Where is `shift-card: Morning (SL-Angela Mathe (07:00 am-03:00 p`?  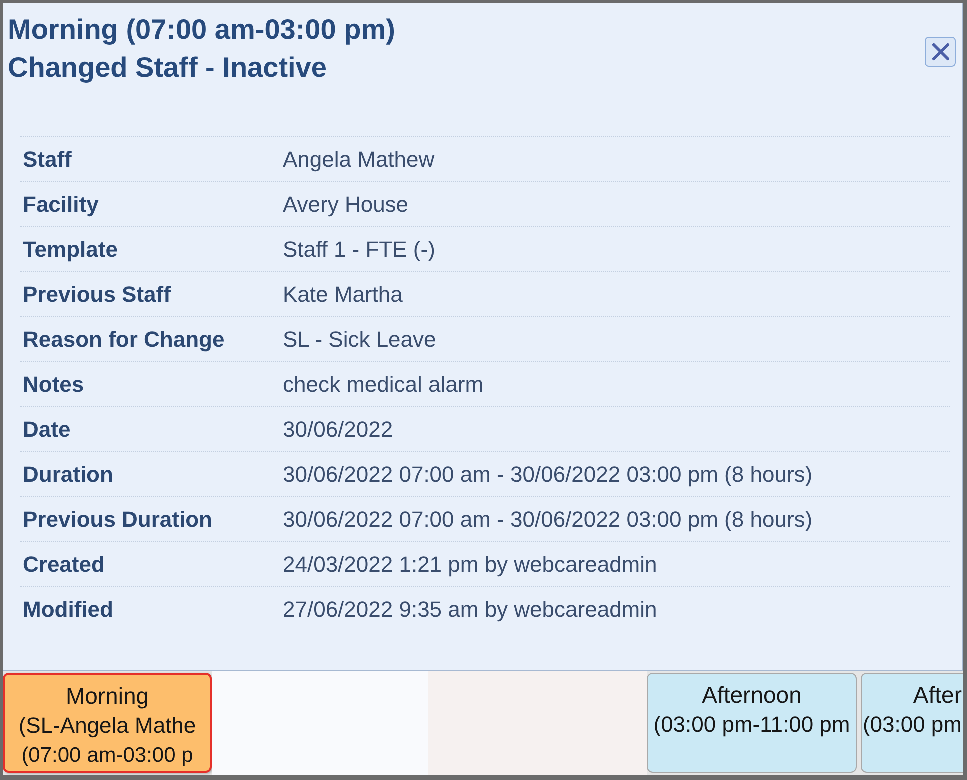 shift-card: Morning (SL-Angela Mathe (07:00 am-03:00 p is located at coordinates (107, 723).